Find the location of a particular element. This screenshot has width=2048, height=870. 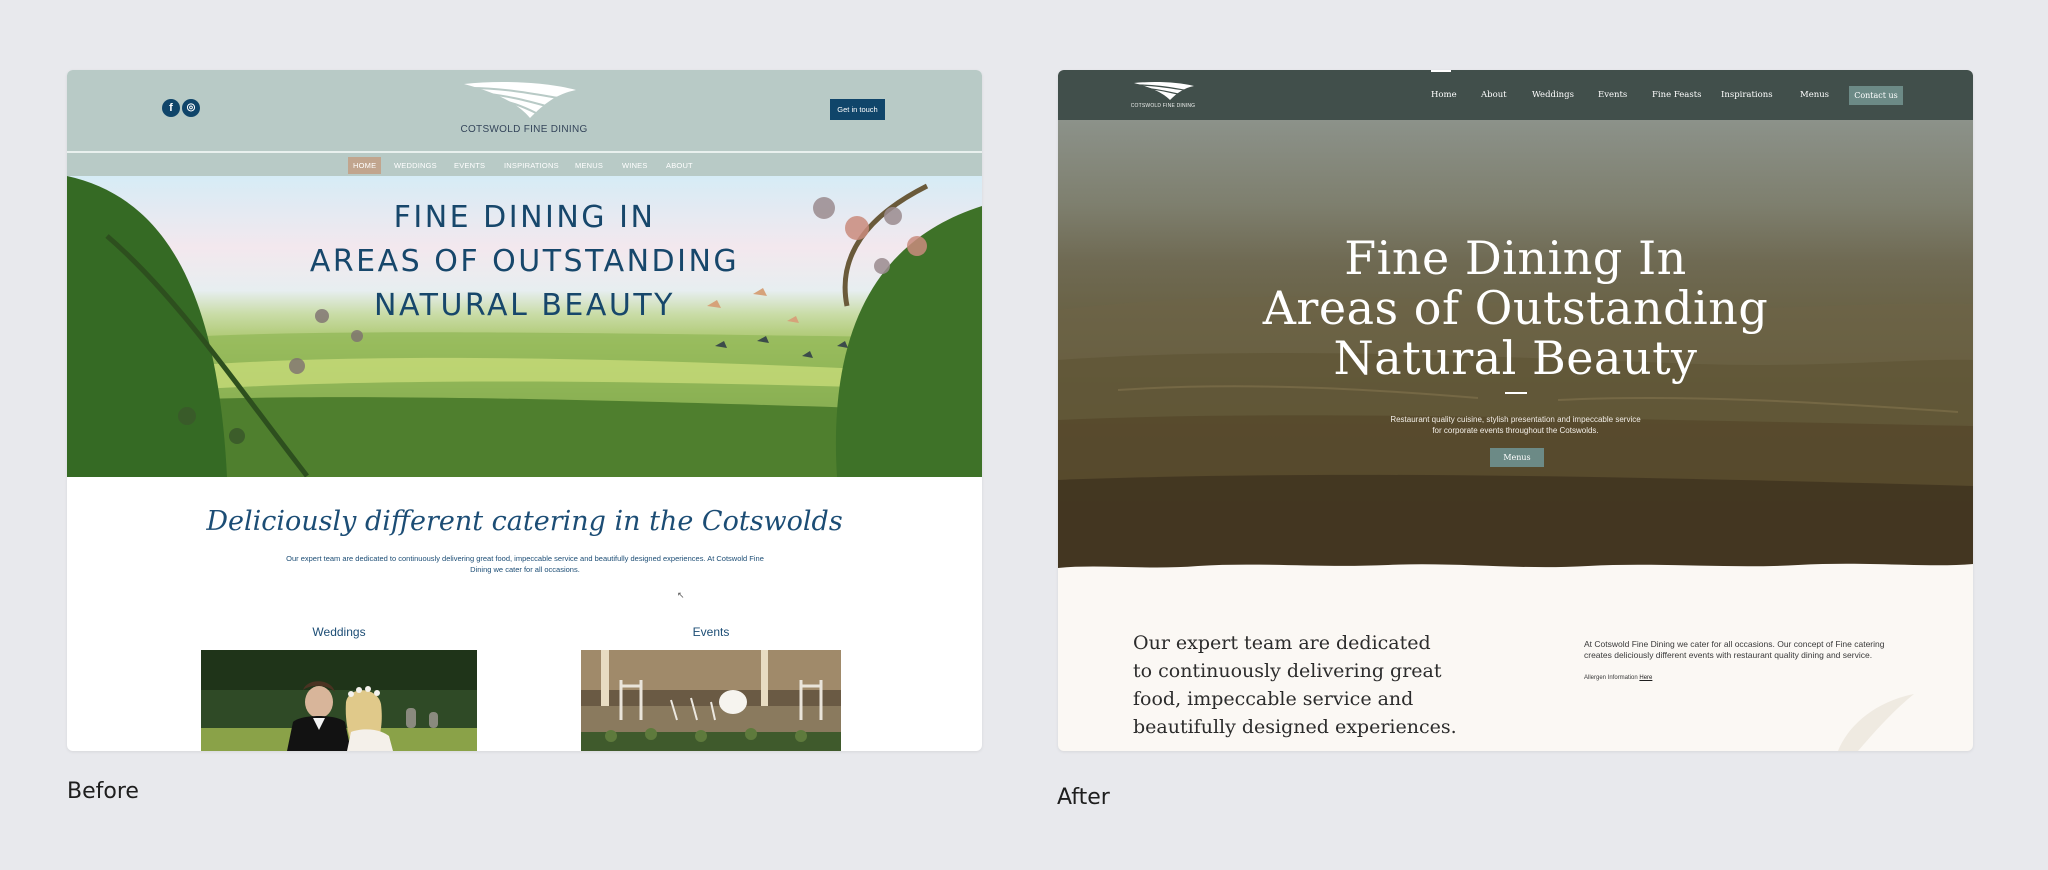

before-header: f ◎ COTSWOLD FINE DINING Get in touch is located at coordinates (524, 110).